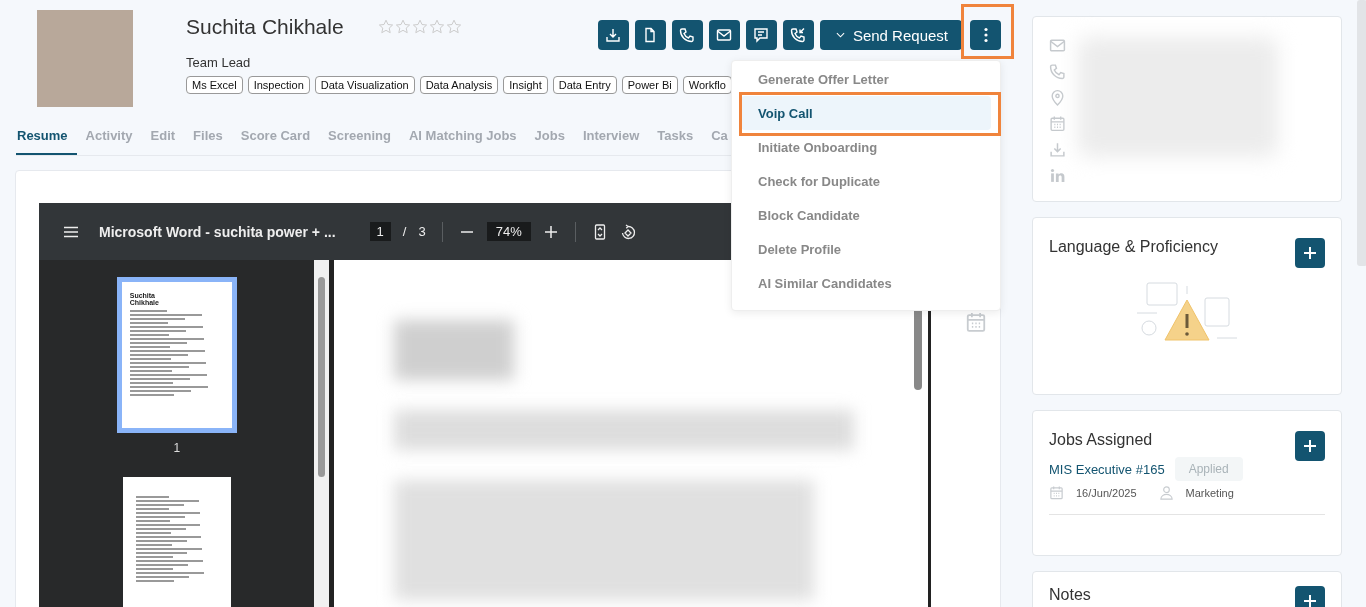 The width and height of the screenshot is (1366, 607). What do you see at coordinates (214, 85) in the screenshot?
I see `skill-tag: Ms Excel` at bounding box center [214, 85].